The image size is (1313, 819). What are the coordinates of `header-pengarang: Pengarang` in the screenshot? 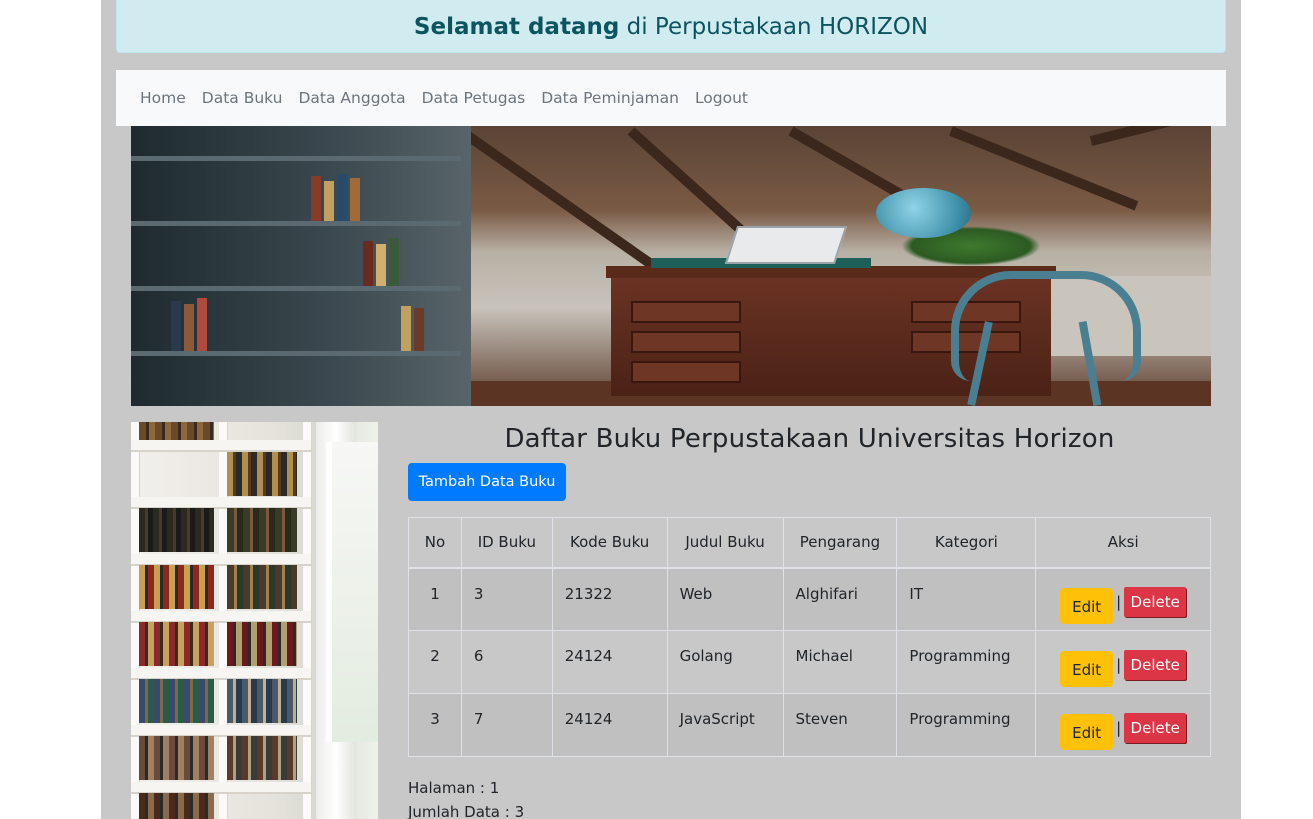 It's located at (840, 543).